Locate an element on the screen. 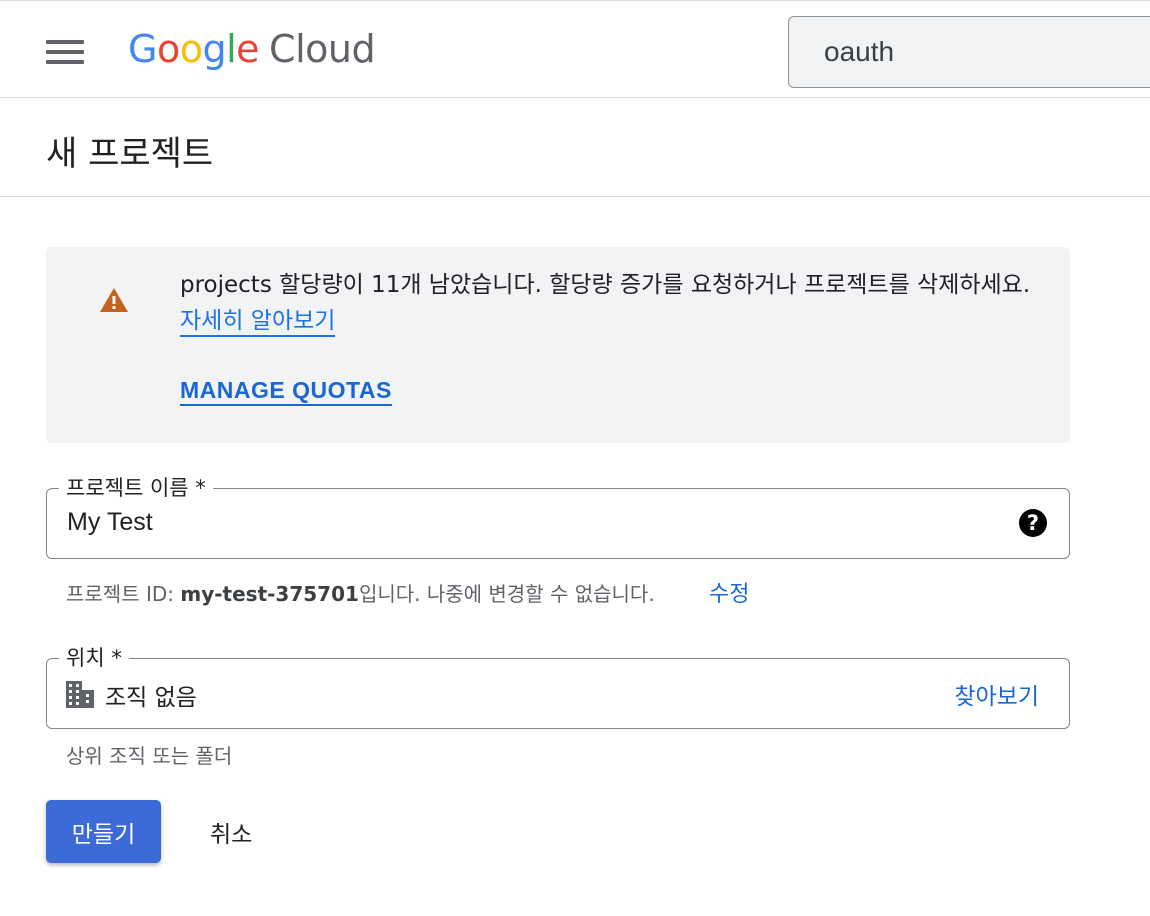  project-name-field: 프로젝트 이름 * ? is located at coordinates (558, 515).